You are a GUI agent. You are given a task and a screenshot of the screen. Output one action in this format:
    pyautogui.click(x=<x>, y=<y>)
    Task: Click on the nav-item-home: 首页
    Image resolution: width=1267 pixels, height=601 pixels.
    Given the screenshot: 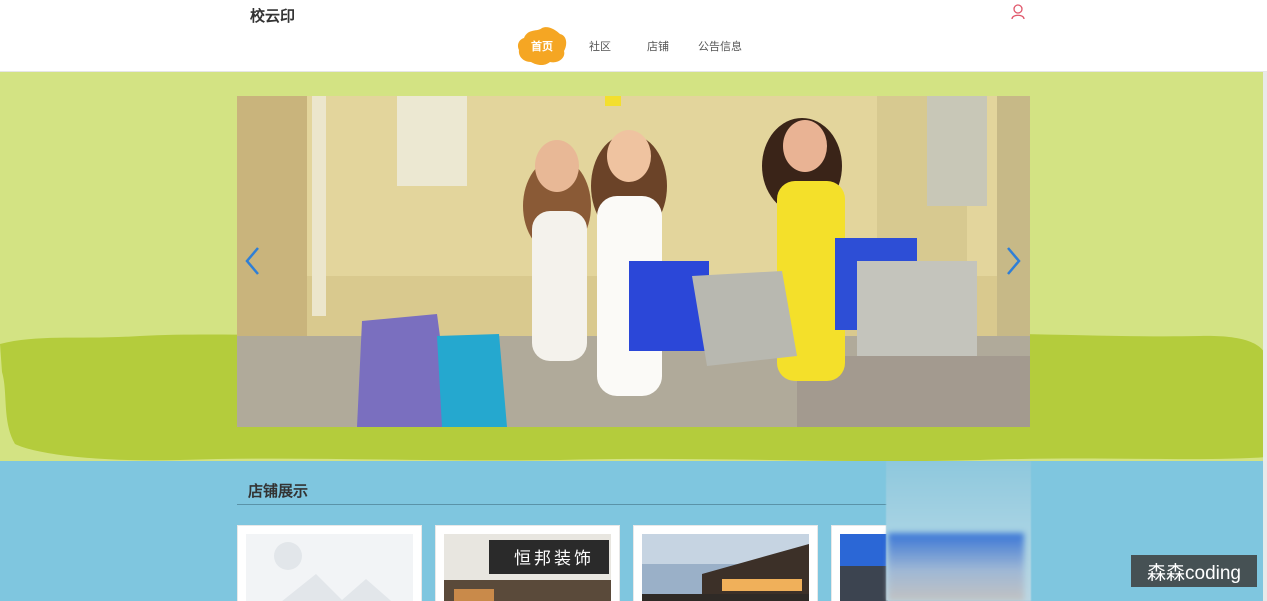 What is the action you would take?
    pyautogui.click(x=542, y=46)
    